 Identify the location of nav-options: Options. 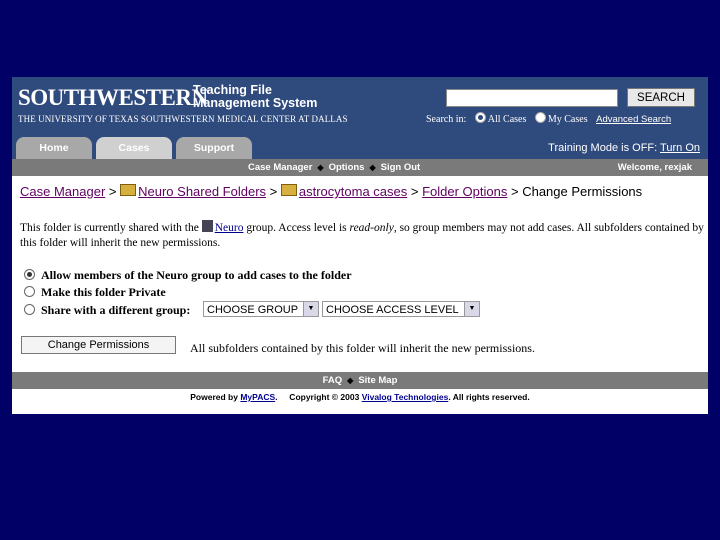
(347, 167).